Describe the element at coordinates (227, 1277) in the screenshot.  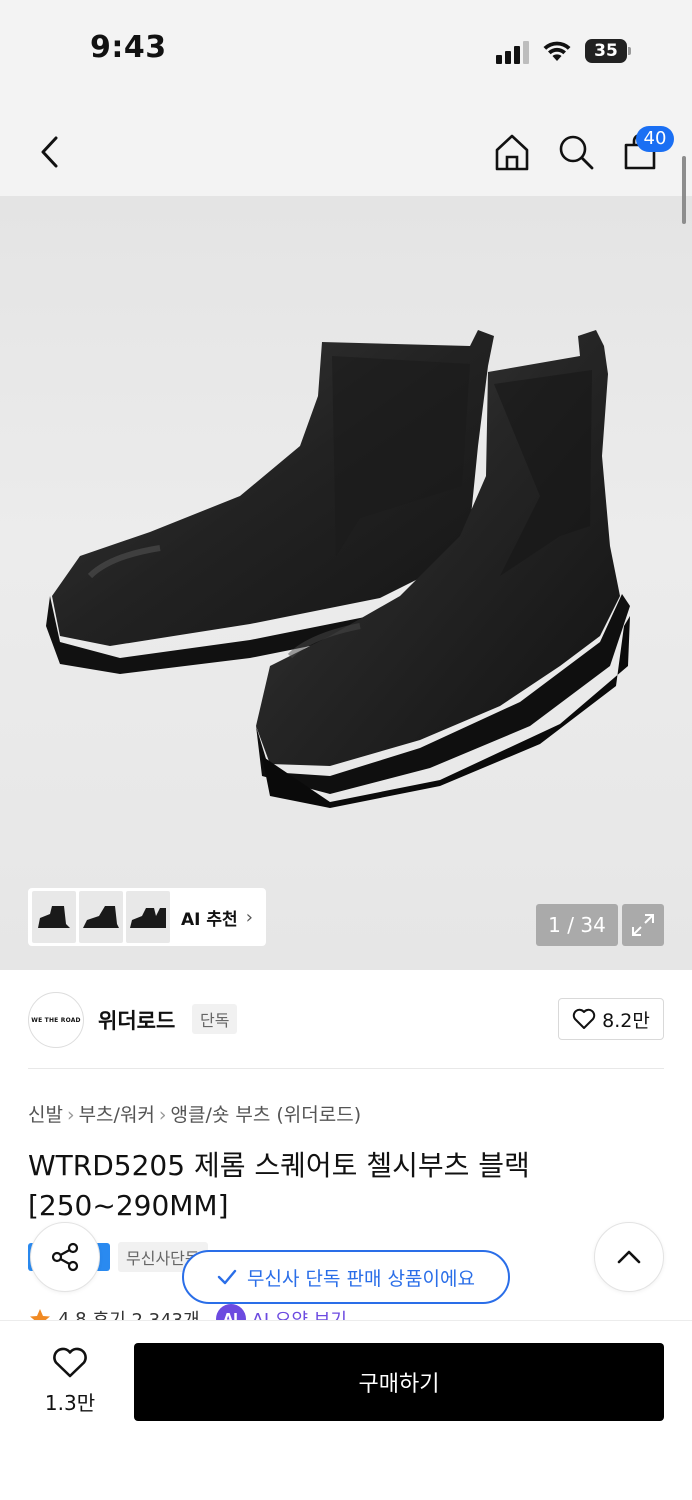
I see `check-icon` at that location.